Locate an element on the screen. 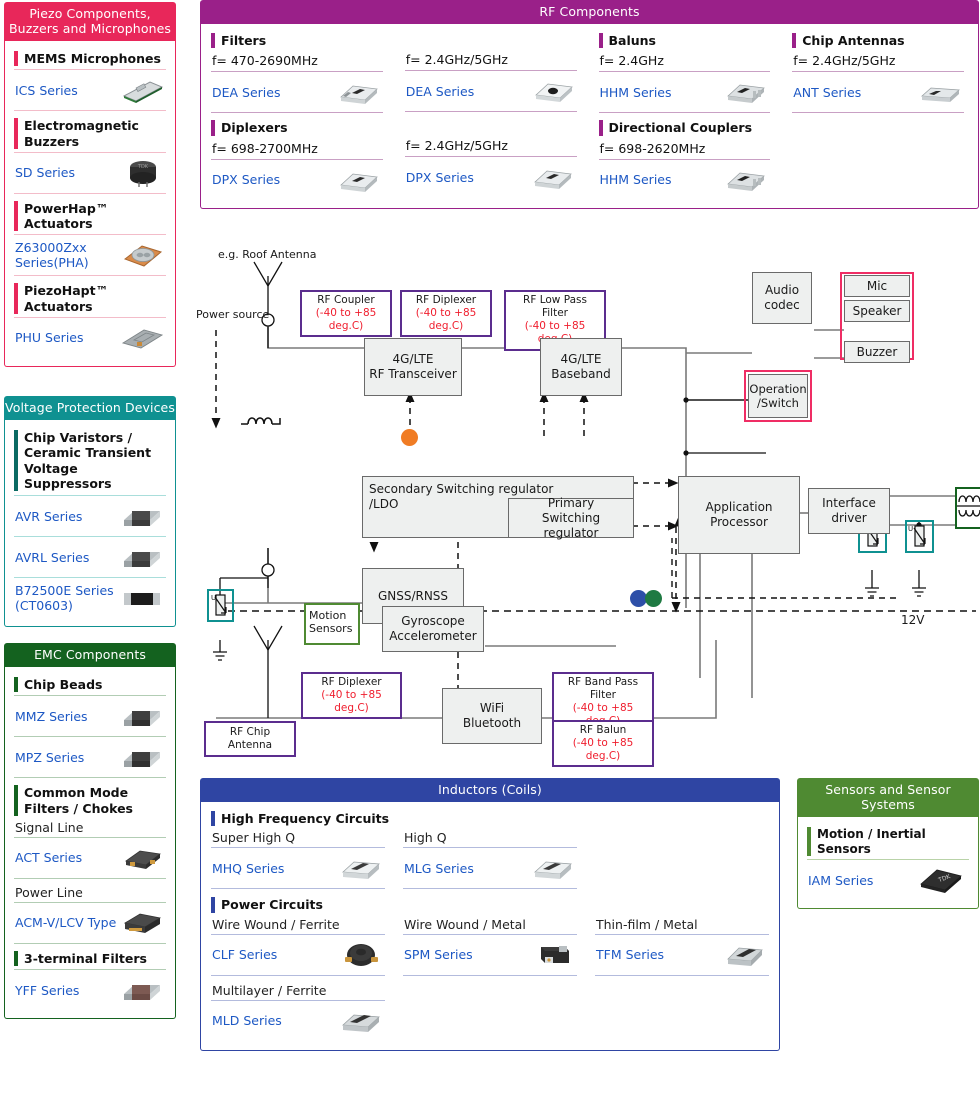 The width and height of the screenshot is (980, 1101). callout-rf-diplexer-bottom: RF Diplexer (-40 to +85 deg.C) is located at coordinates (351, 696).